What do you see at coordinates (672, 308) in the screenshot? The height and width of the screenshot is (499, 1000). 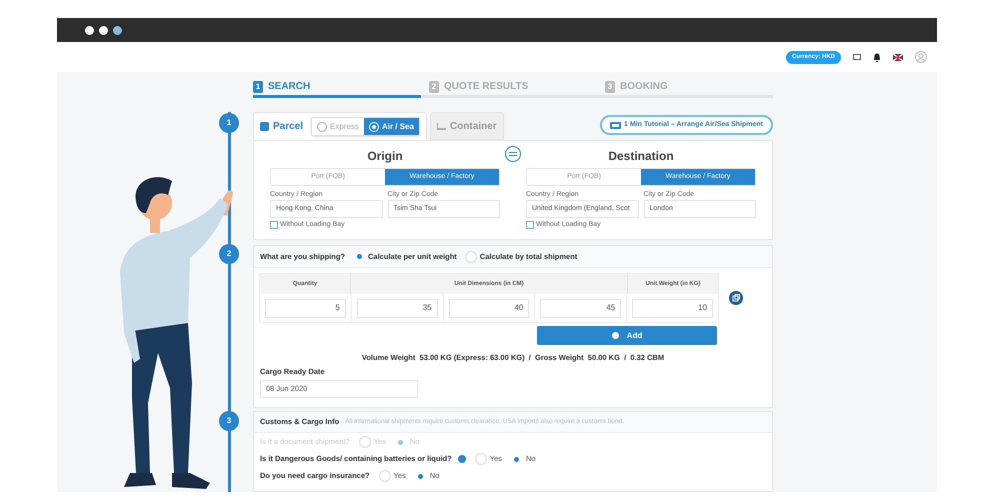 I see `number-field: 10` at bounding box center [672, 308].